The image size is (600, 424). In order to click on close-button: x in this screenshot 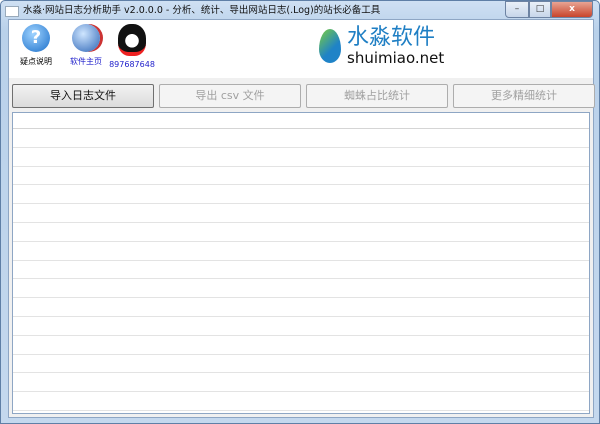, I will do `click(572, 9)`.